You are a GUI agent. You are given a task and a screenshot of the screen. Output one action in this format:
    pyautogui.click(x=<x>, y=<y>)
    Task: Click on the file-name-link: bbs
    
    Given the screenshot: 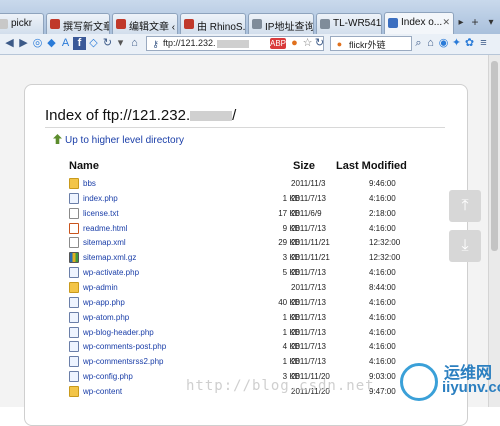 What is the action you would take?
    pyautogui.click(x=89, y=183)
    